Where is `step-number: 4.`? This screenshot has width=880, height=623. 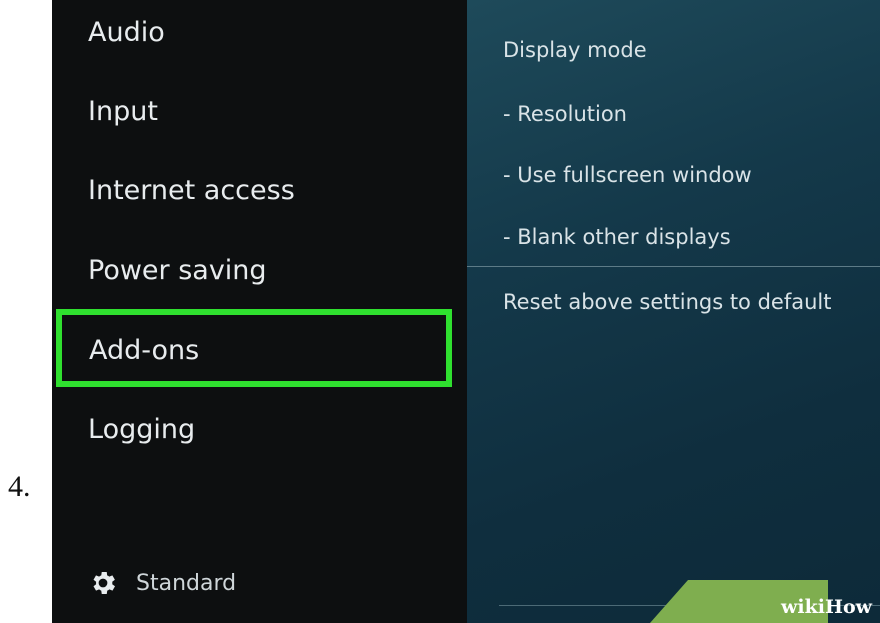
step-number: 4. is located at coordinates (19, 486).